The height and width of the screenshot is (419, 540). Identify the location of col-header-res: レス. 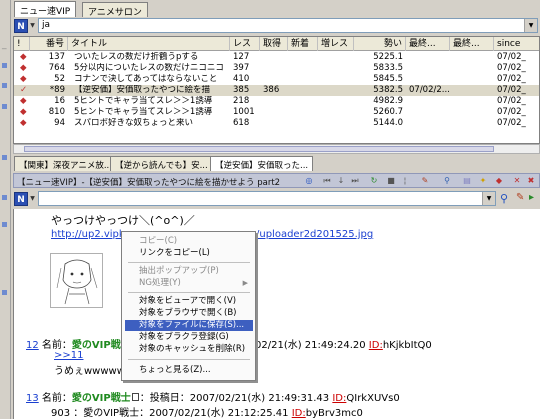
(245, 44).